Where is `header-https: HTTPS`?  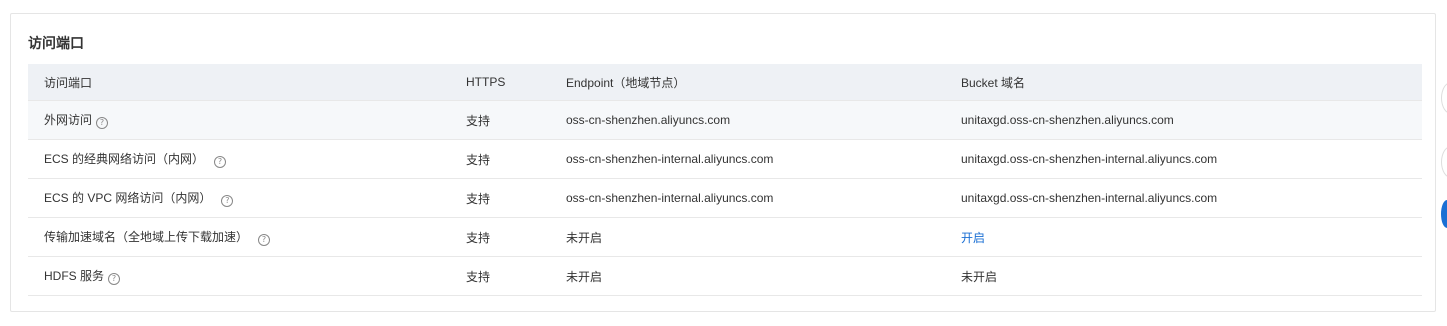 header-https: HTTPS is located at coordinates (500, 82).